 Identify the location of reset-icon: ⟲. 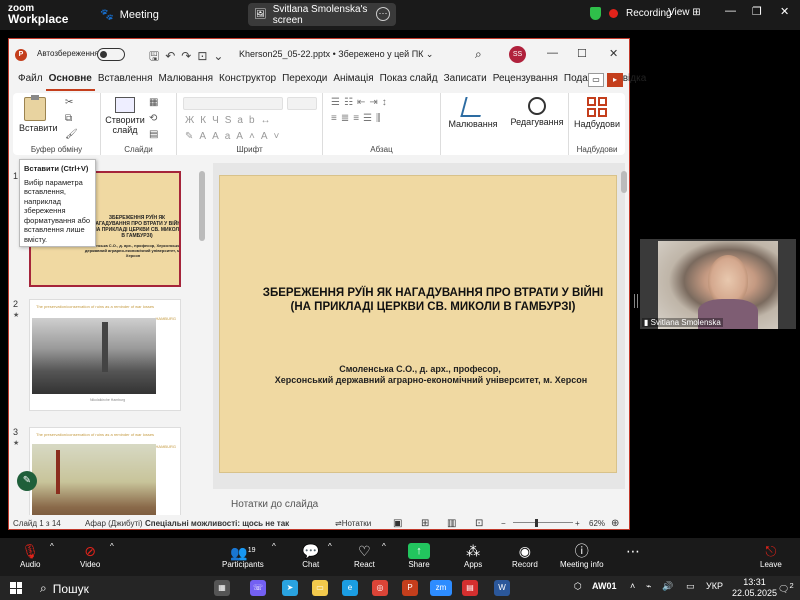
(153, 118).